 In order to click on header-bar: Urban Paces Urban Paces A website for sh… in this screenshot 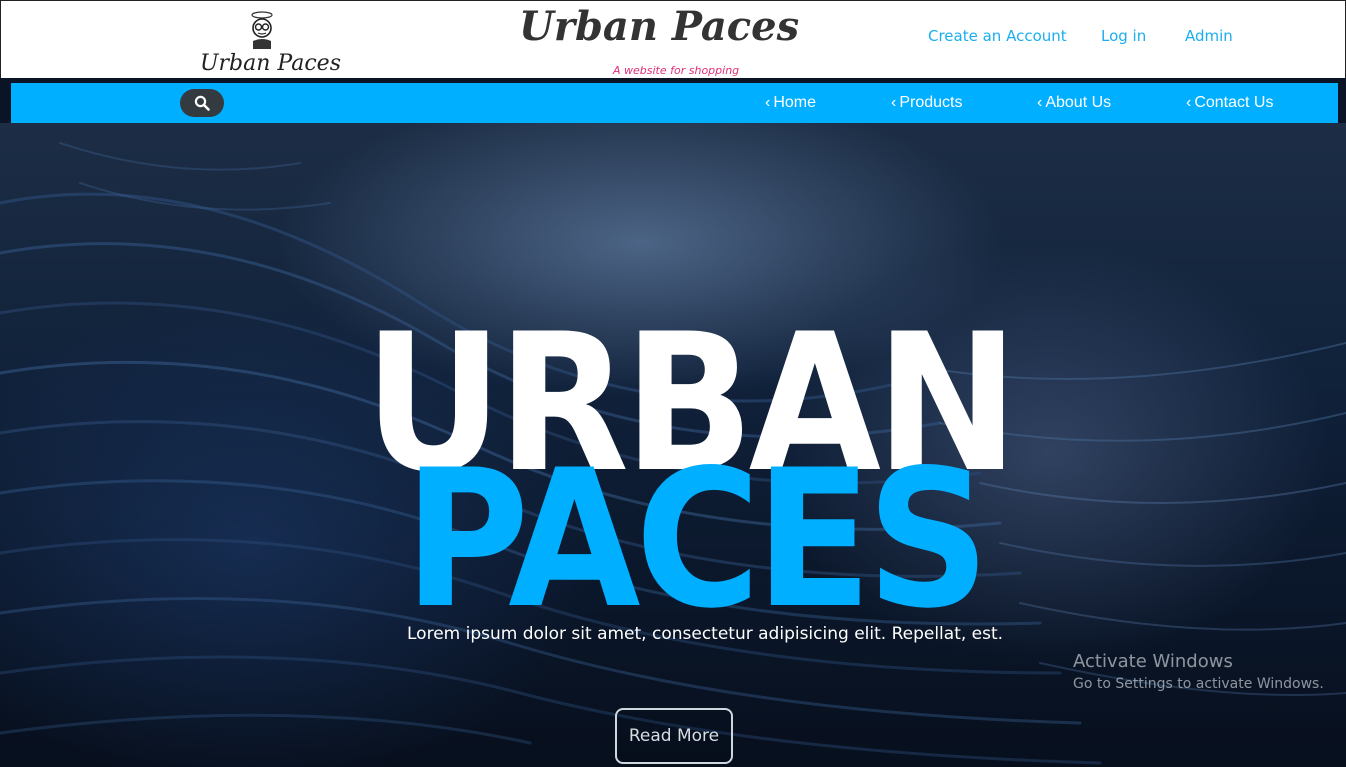, I will do `click(673, 39)`.